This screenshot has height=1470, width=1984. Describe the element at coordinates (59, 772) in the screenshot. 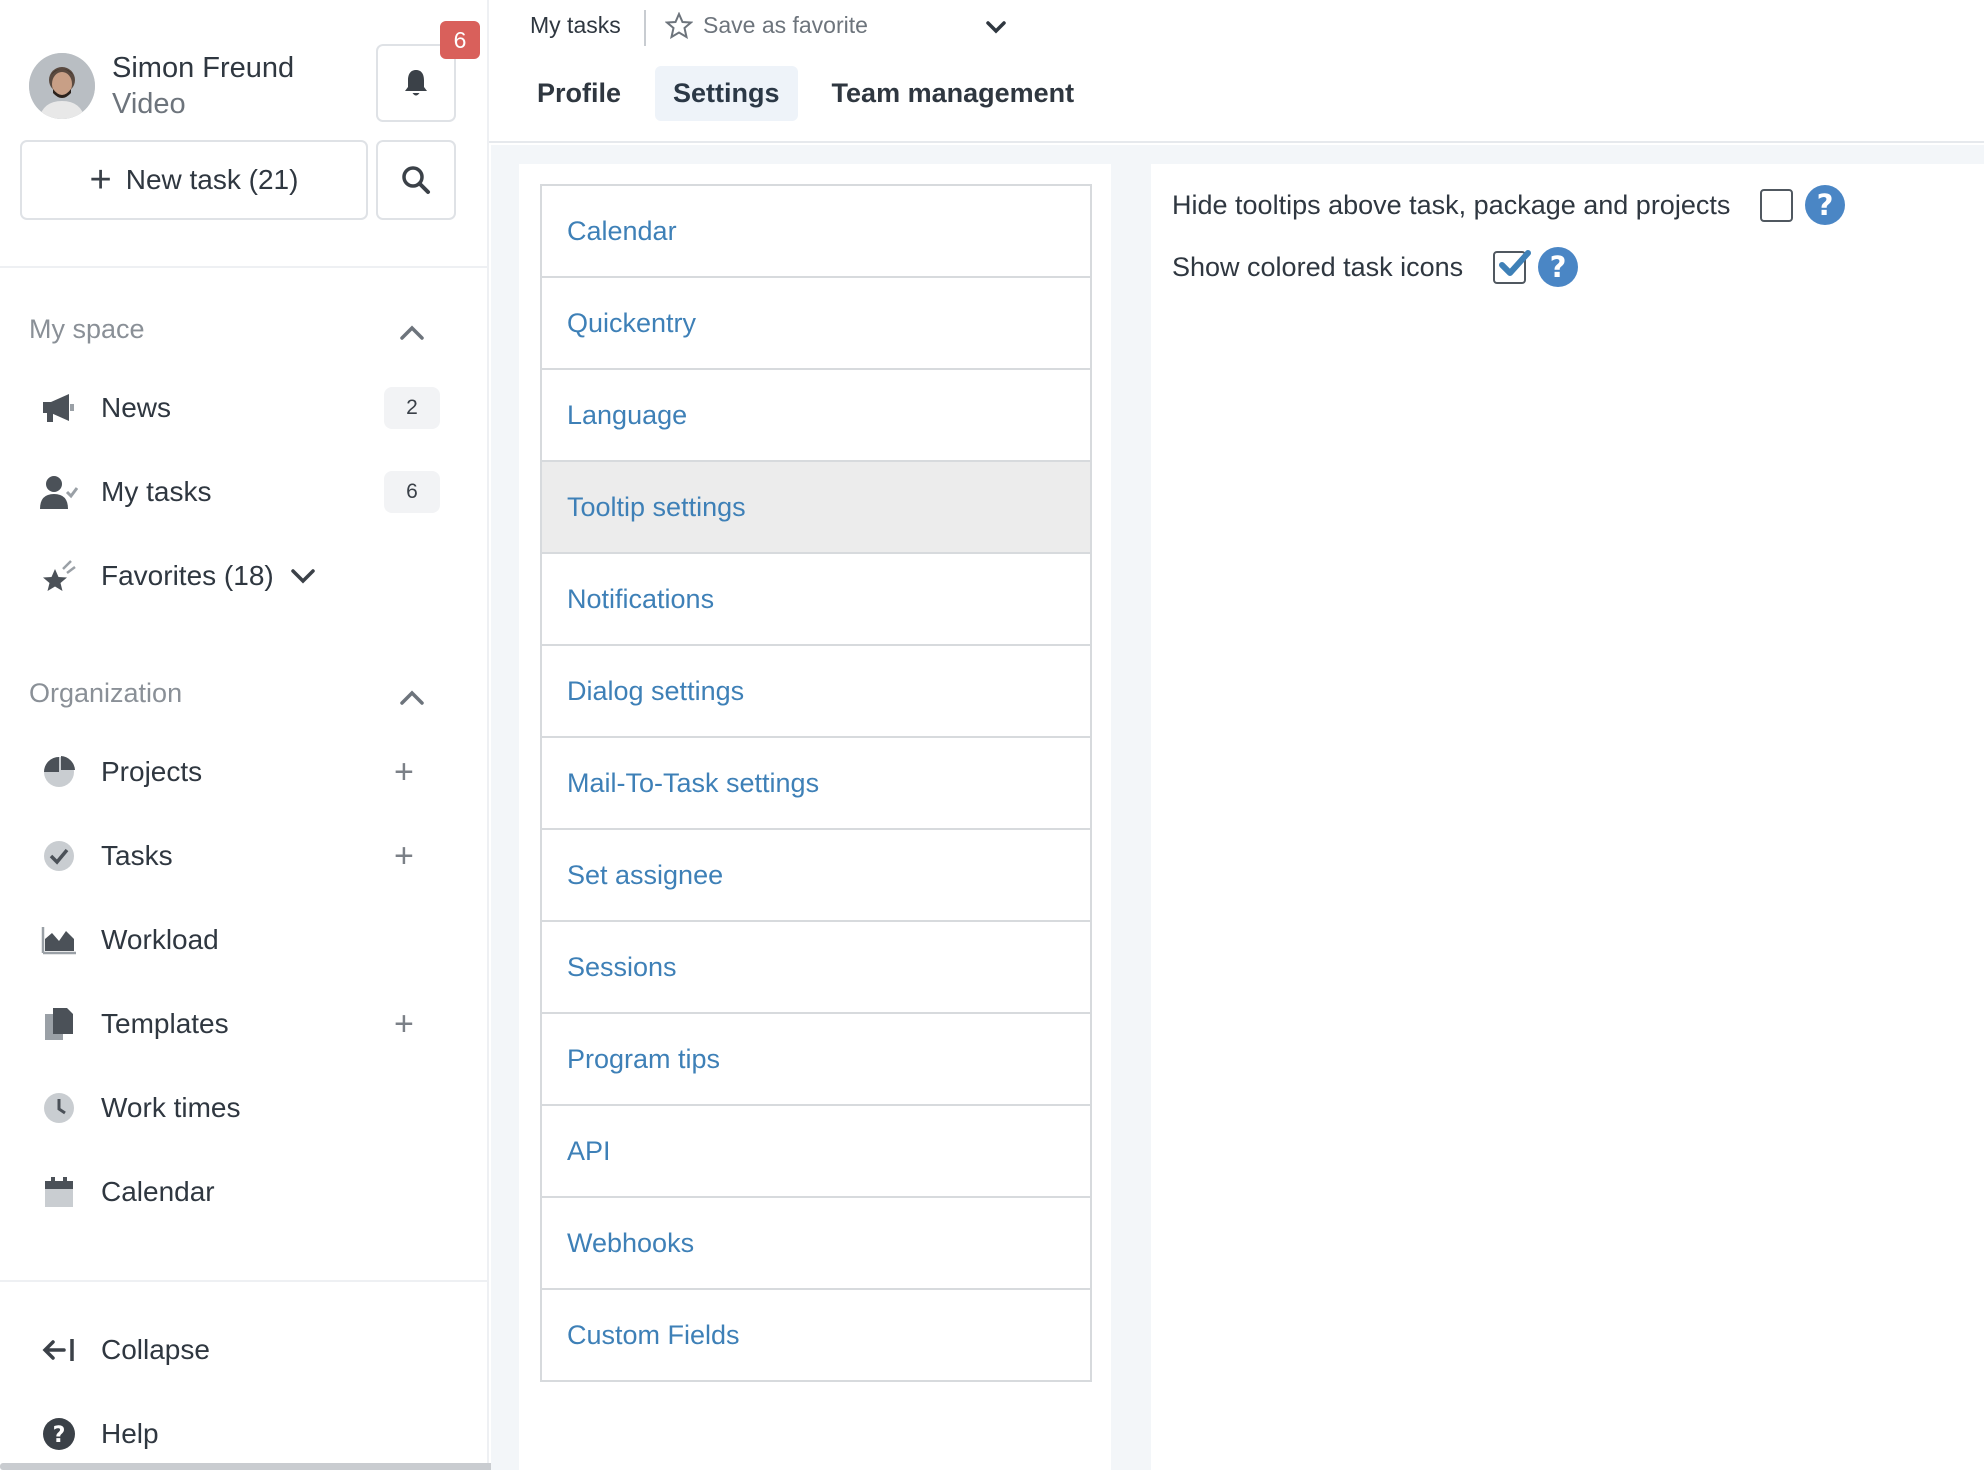

I see `pie-chart-icon` at that location.